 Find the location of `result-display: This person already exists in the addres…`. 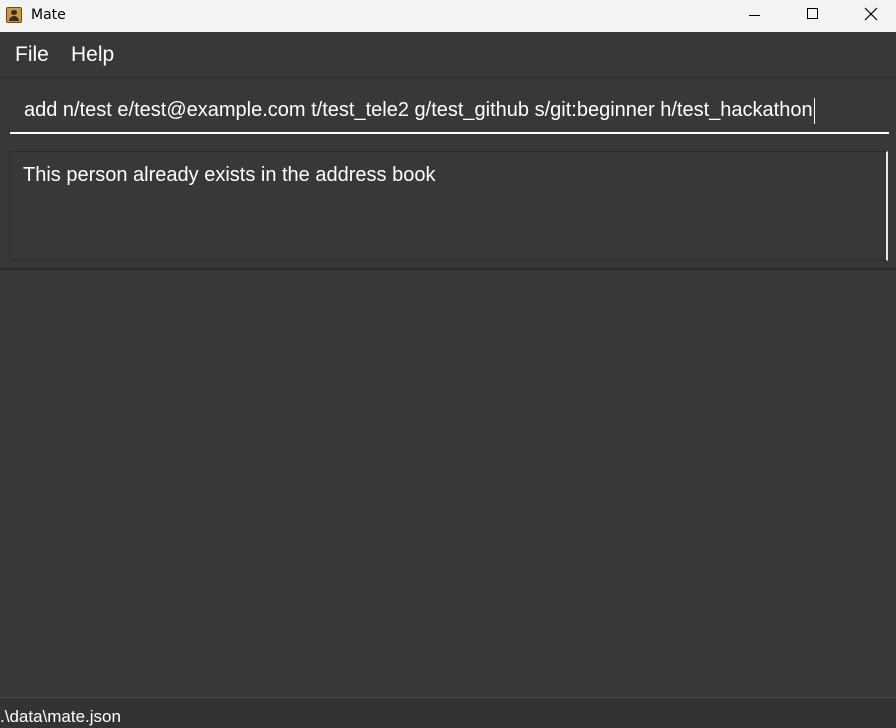

result-display: This person already exists in the addres… is located at coordinates (448, 206).